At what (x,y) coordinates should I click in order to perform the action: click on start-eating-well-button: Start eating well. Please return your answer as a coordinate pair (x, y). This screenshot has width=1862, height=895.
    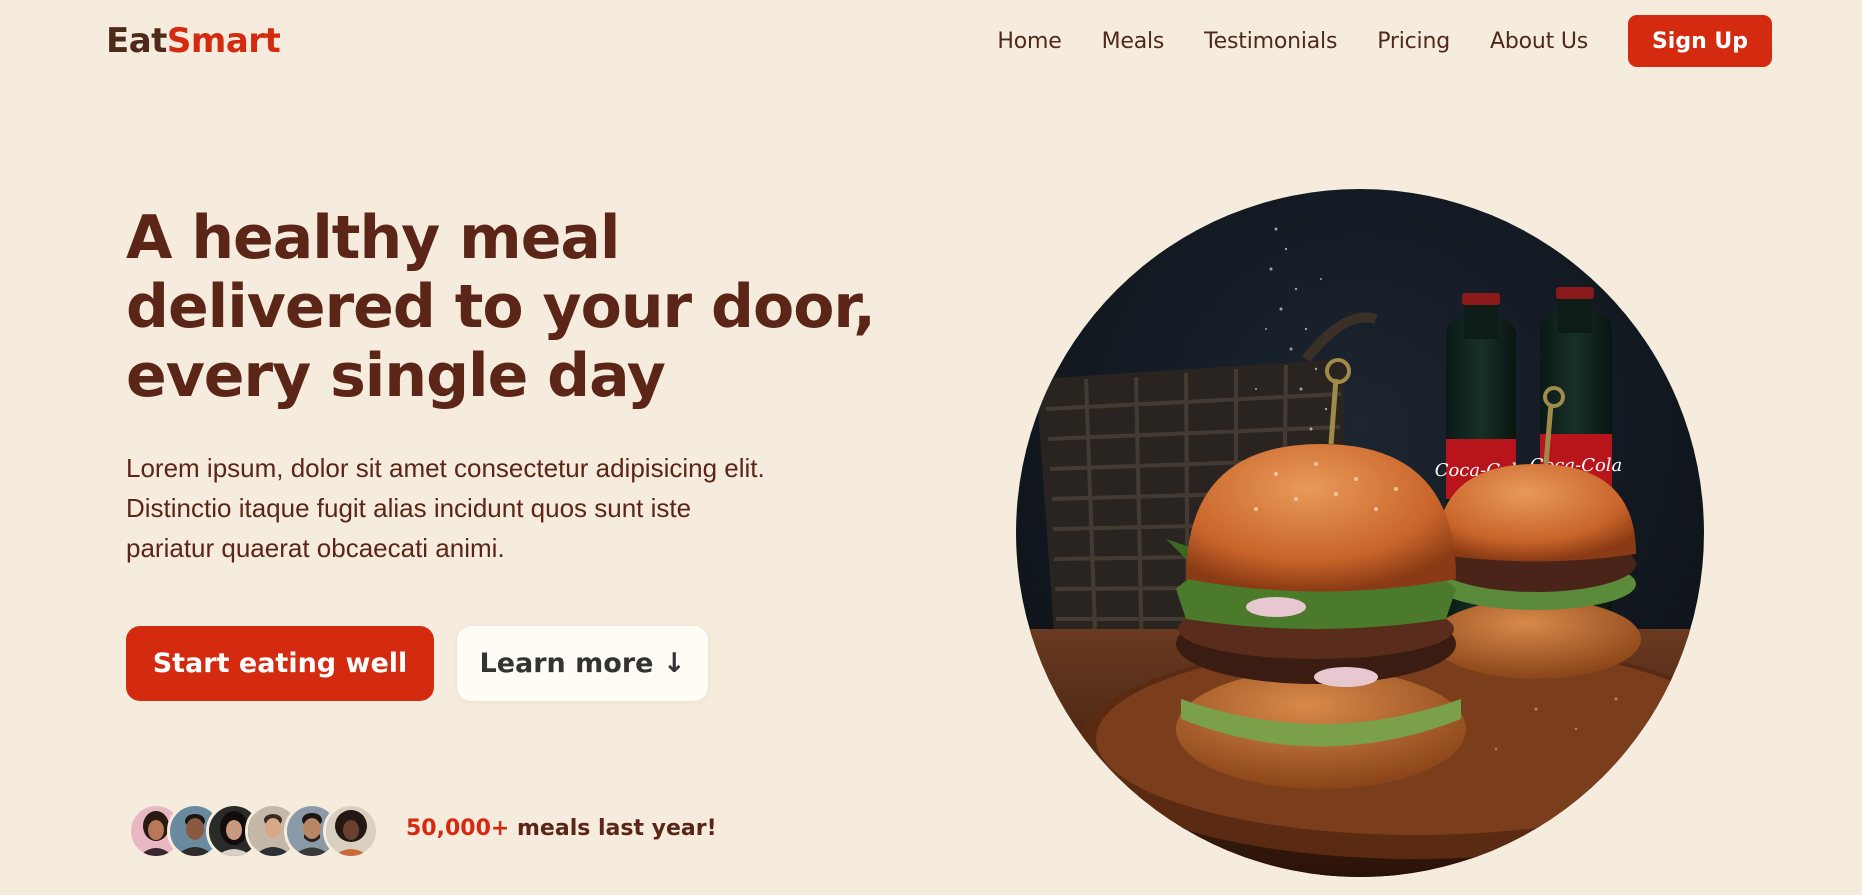
    Looking at the image, I should click on (280, 663).